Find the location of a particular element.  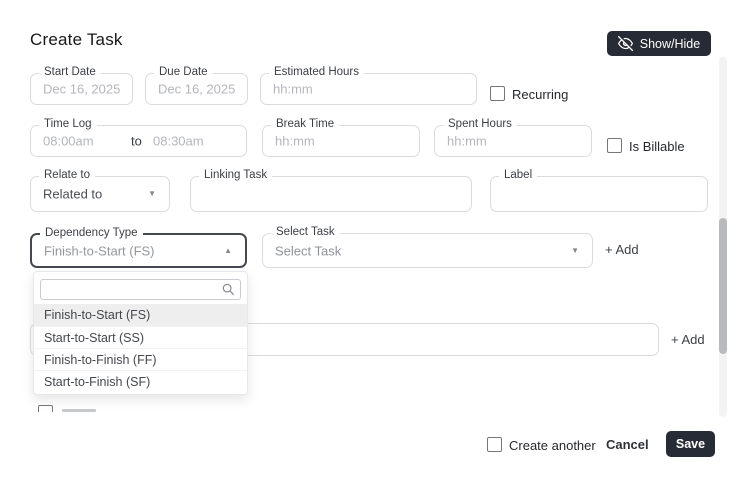

scrollbar-track is located at coordinates (723, 237).